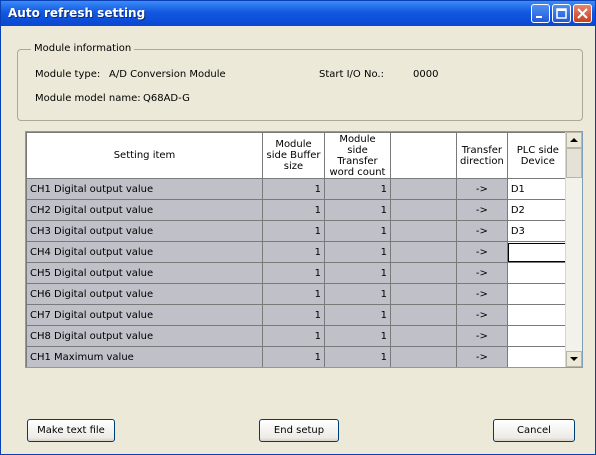 This screenshot has width=596, height=455. Describe the element at coordinates (351, 74) in the screenshot. I see `start-io-label: Start I/O No.:` at that location.